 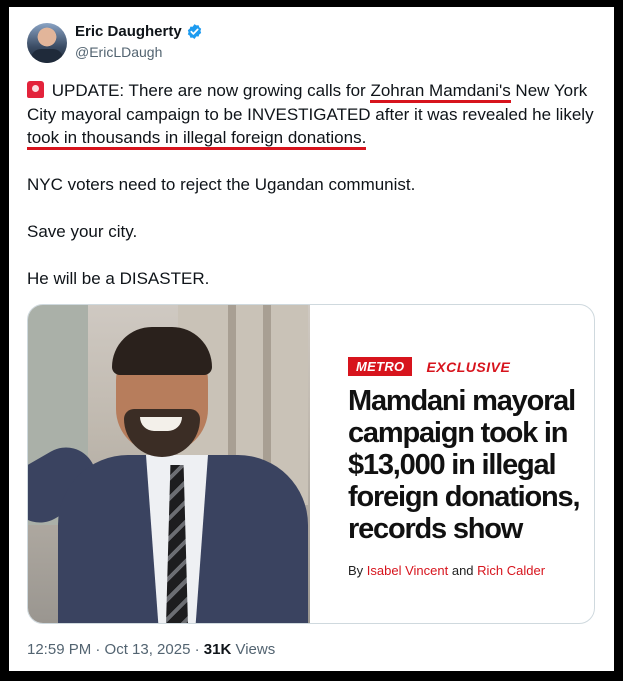 What do you see at coordinates (468, 366) in the screenshot?
I see `exclusive-label: EXCLUSIVE` at bounding box center [468, 366].